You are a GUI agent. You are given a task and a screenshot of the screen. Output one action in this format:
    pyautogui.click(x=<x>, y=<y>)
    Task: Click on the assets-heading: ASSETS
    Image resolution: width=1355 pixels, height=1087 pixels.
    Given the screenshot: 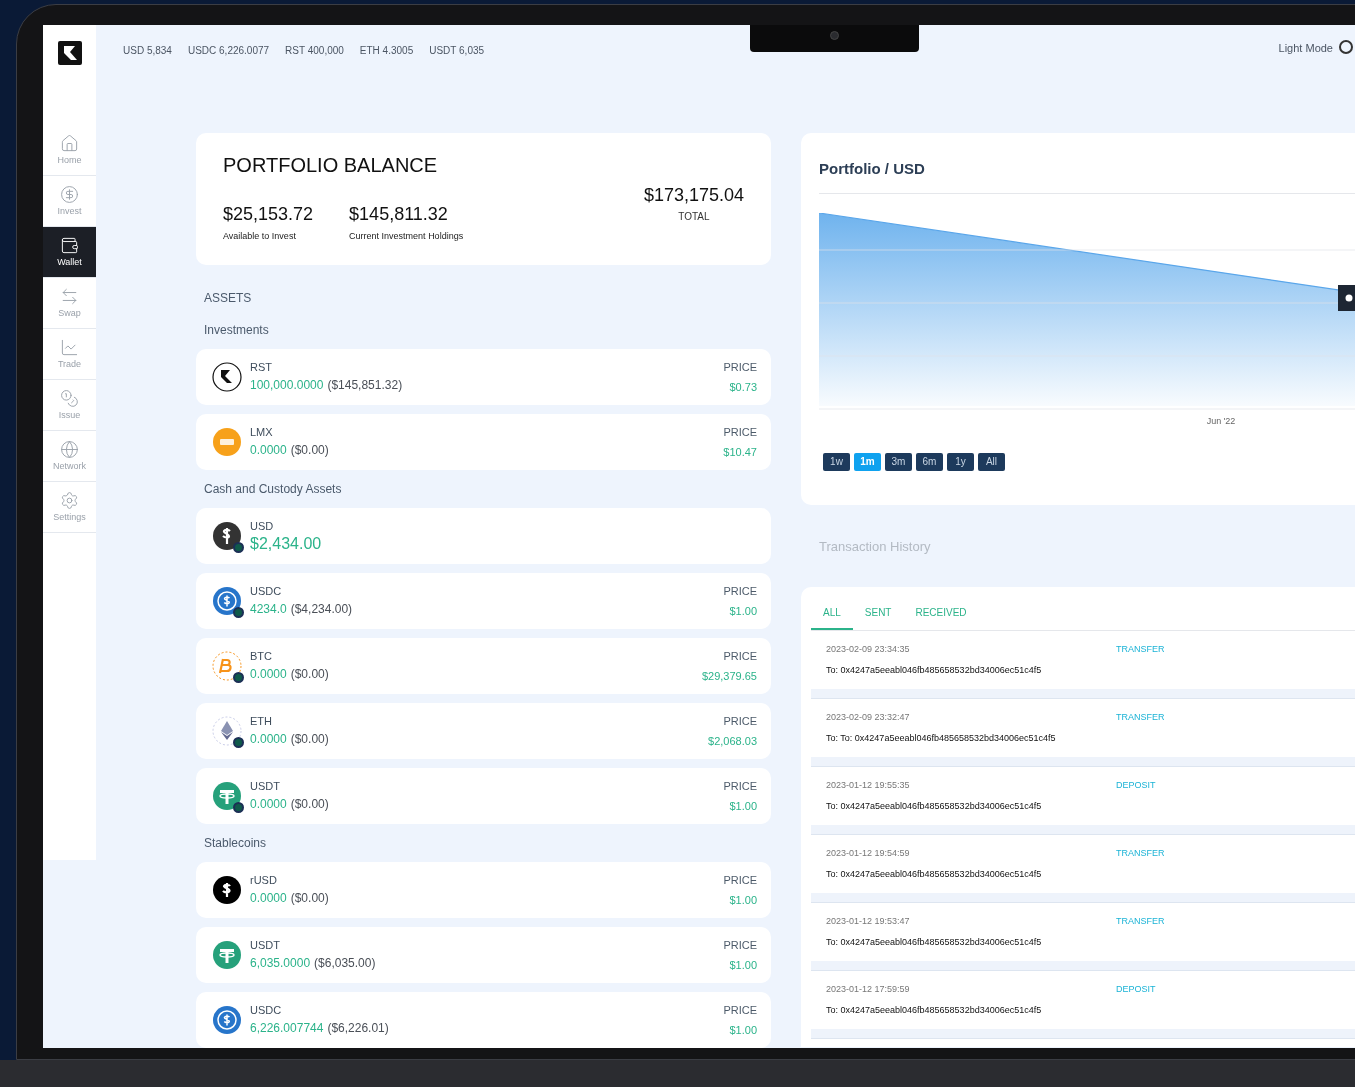 What is the action you would take?
    pyautogui.click(x=228, y=298)
    